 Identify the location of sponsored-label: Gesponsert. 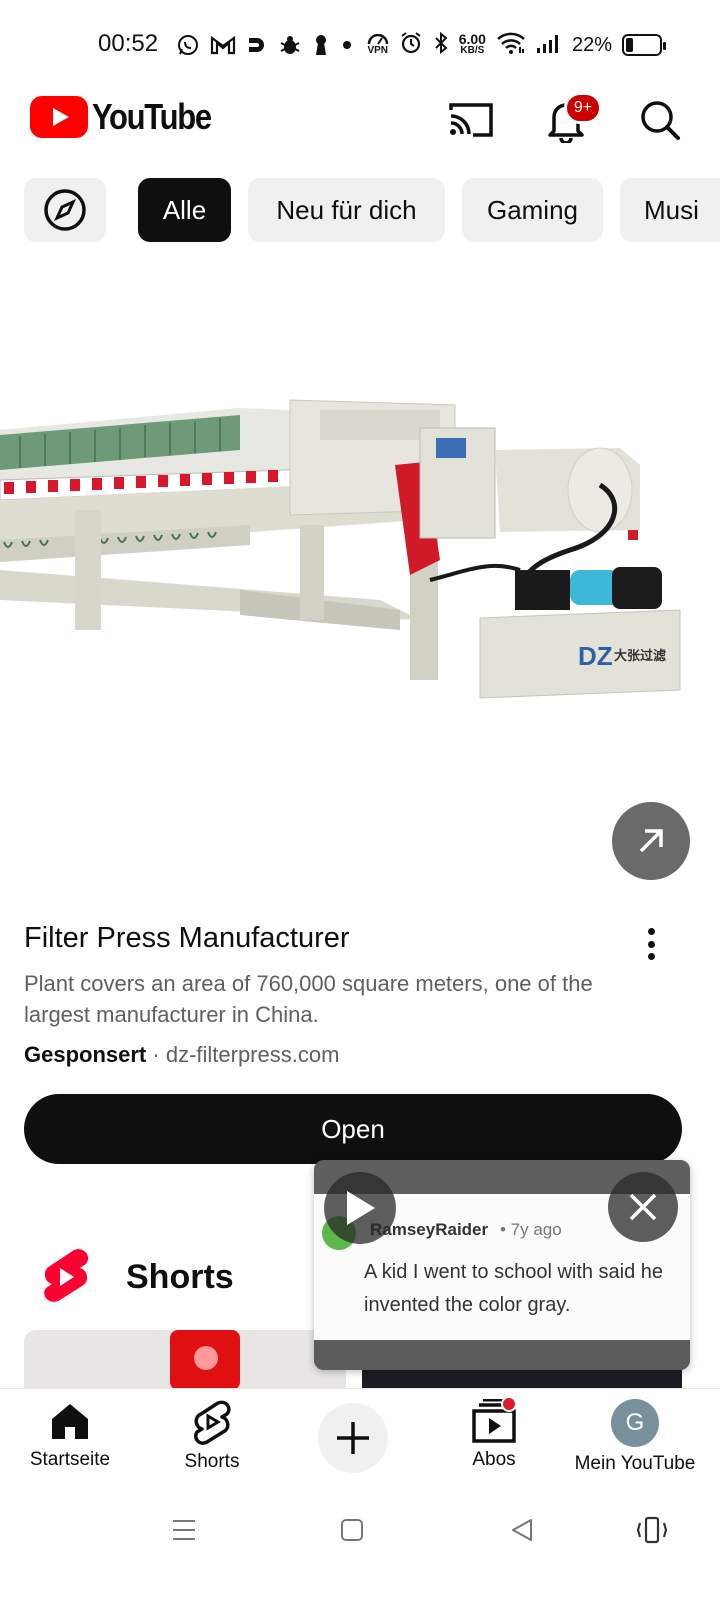
(85, 1054).